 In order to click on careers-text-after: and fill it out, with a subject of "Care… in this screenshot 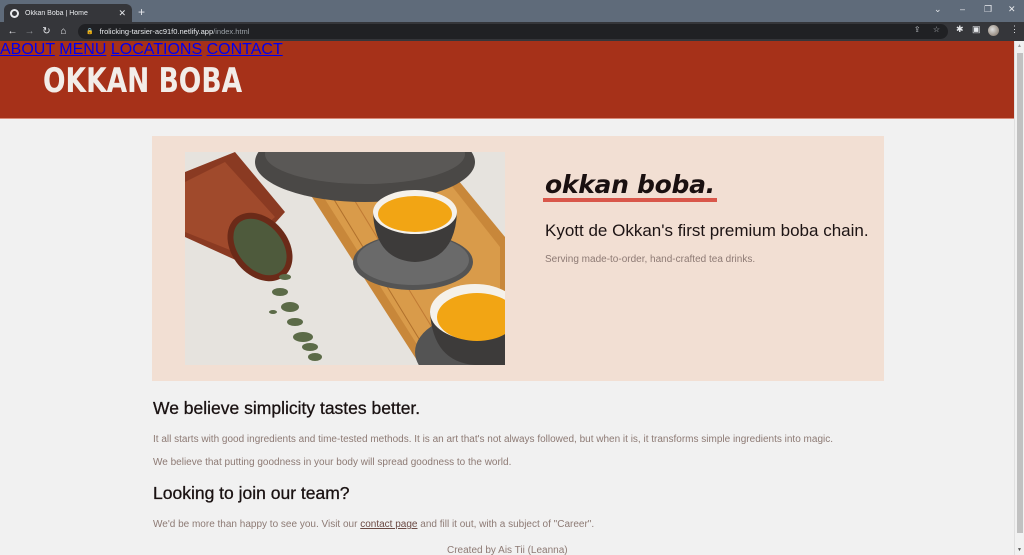, I will do `click(506, 524)`.